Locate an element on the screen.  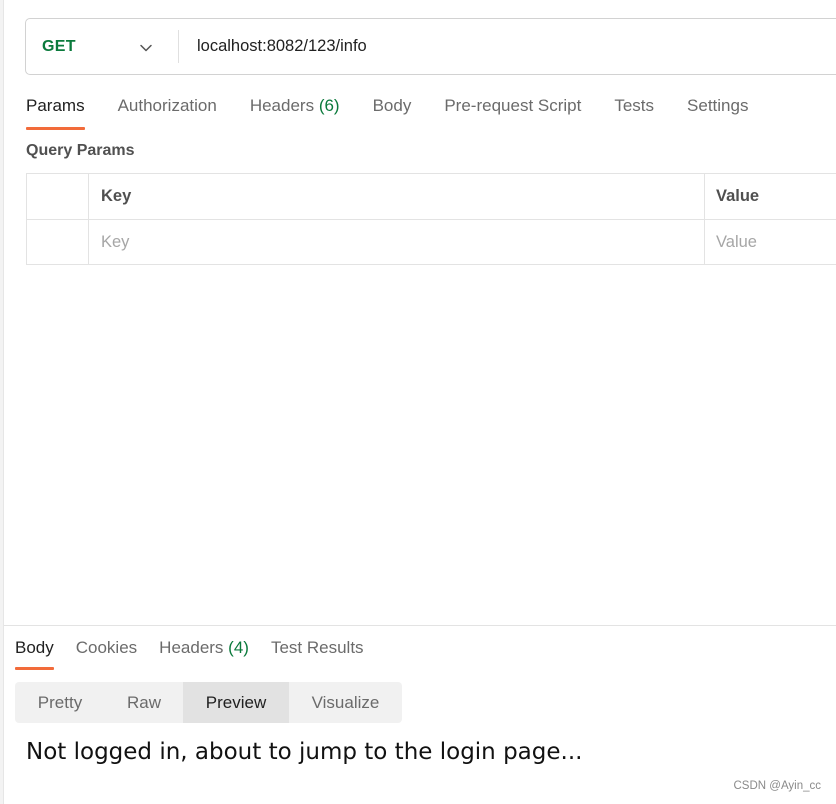
tab-label: Authorization is located at coordinates (167, 105).